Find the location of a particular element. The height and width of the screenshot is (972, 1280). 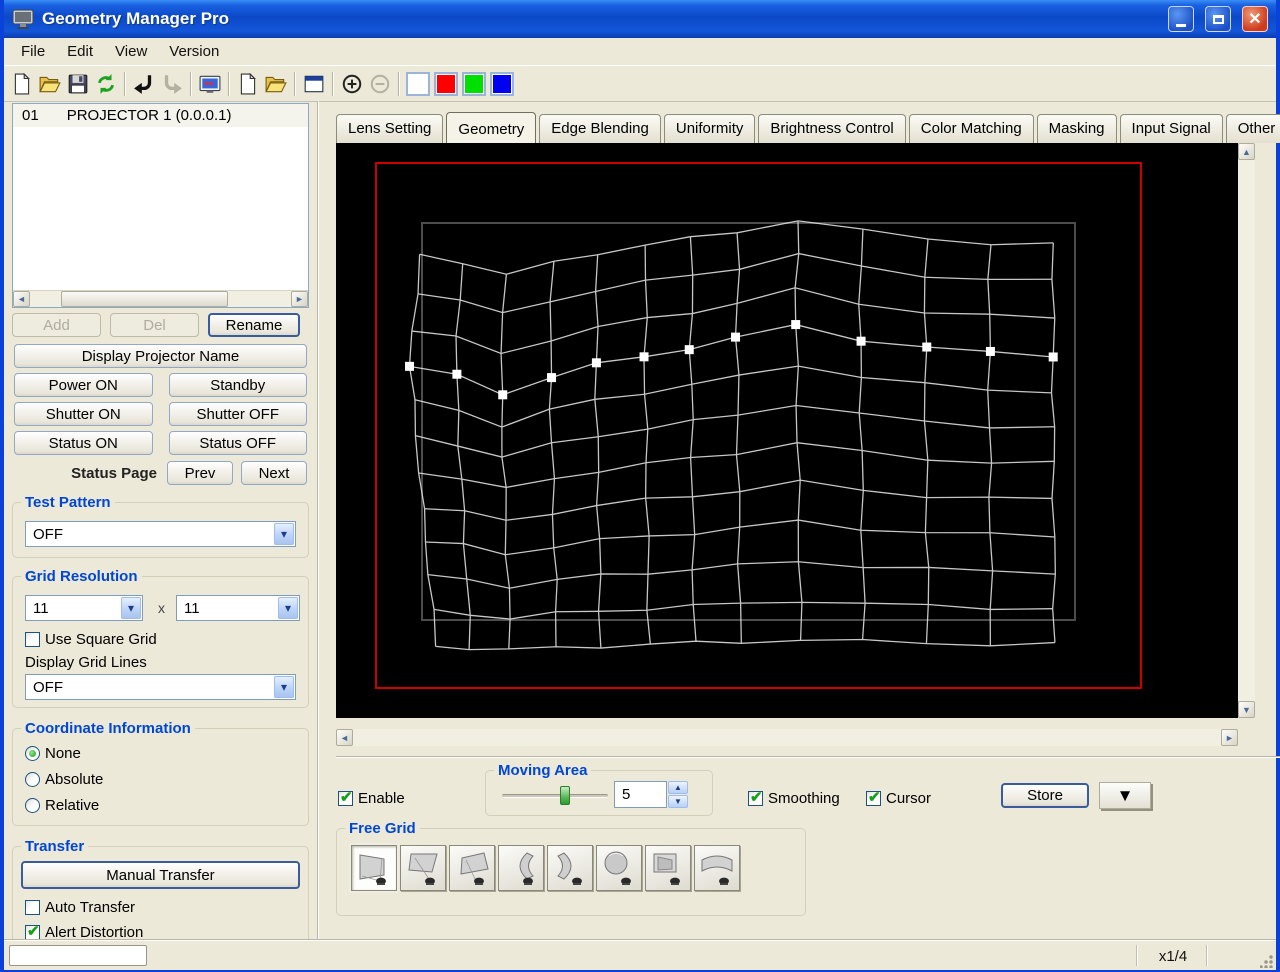

tab-masking: Masking is located at coordinates (1076, 128).